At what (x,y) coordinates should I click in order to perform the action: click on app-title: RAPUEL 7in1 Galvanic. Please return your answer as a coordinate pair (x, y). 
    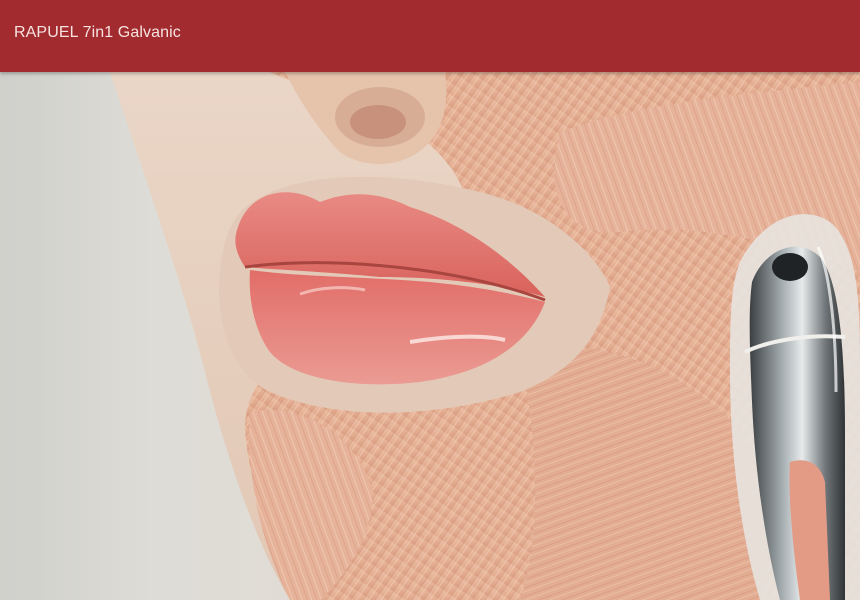
    Looking at the image, I should click on (97, 32).